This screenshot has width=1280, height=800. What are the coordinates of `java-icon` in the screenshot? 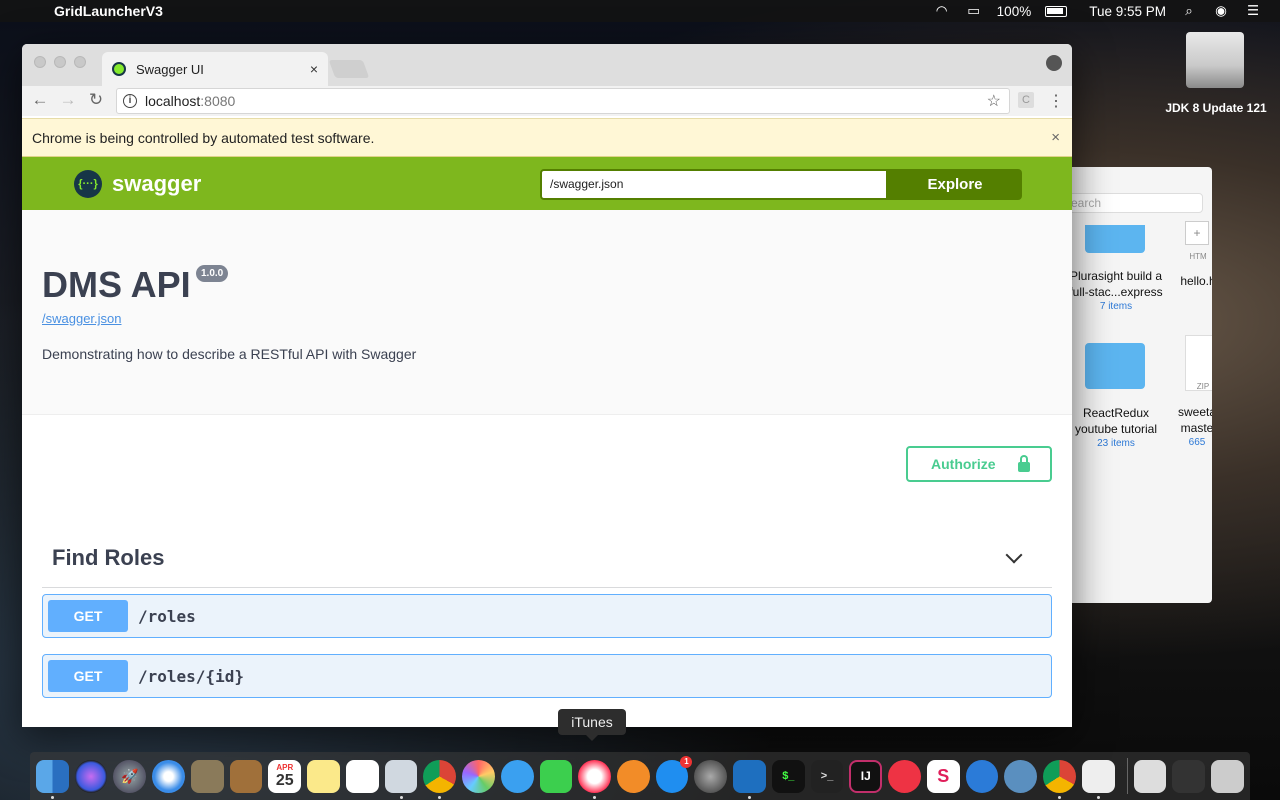 It's located at (1098, 779).